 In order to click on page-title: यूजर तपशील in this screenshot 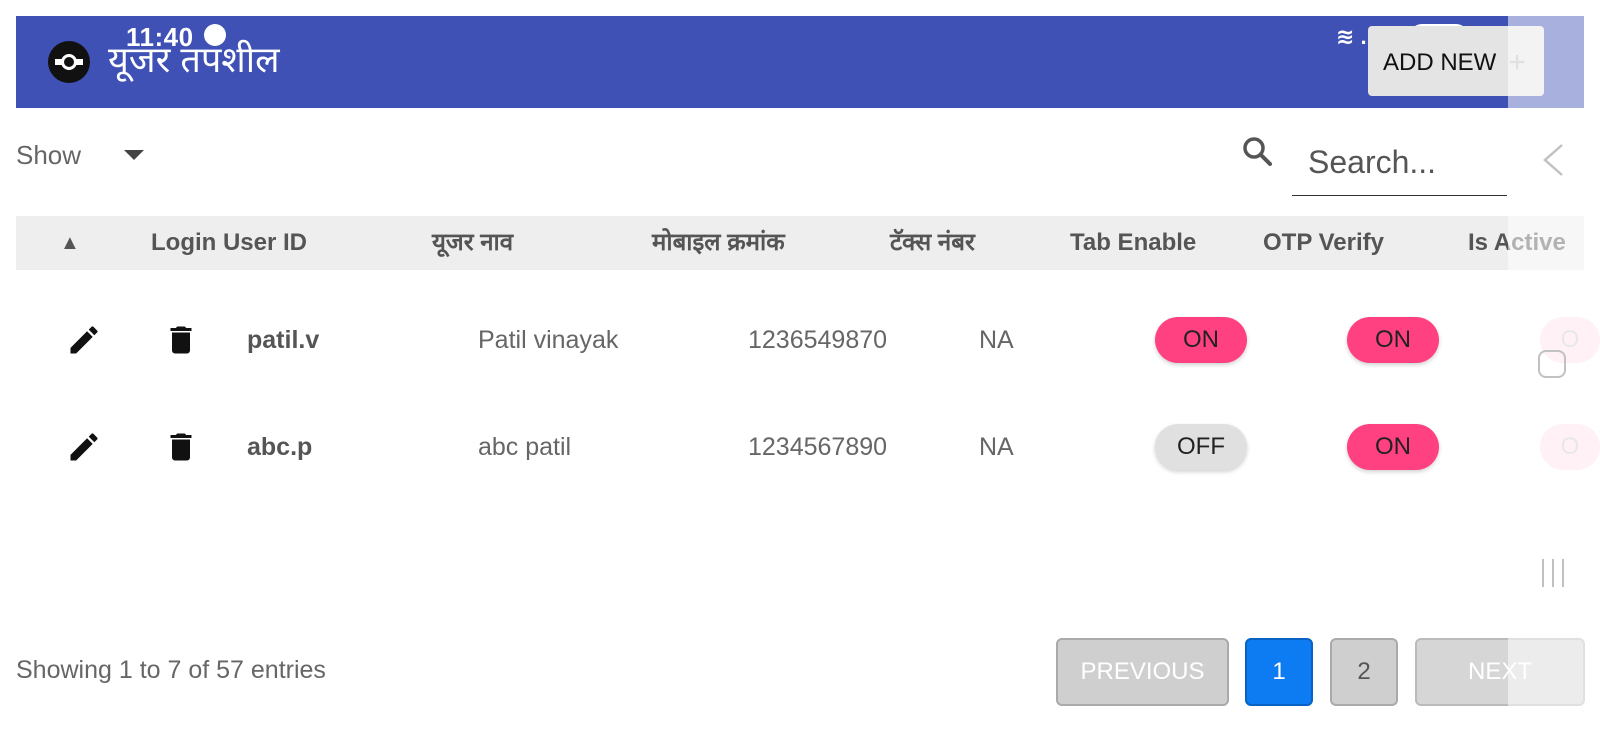, I will do `click(194, 59)`.